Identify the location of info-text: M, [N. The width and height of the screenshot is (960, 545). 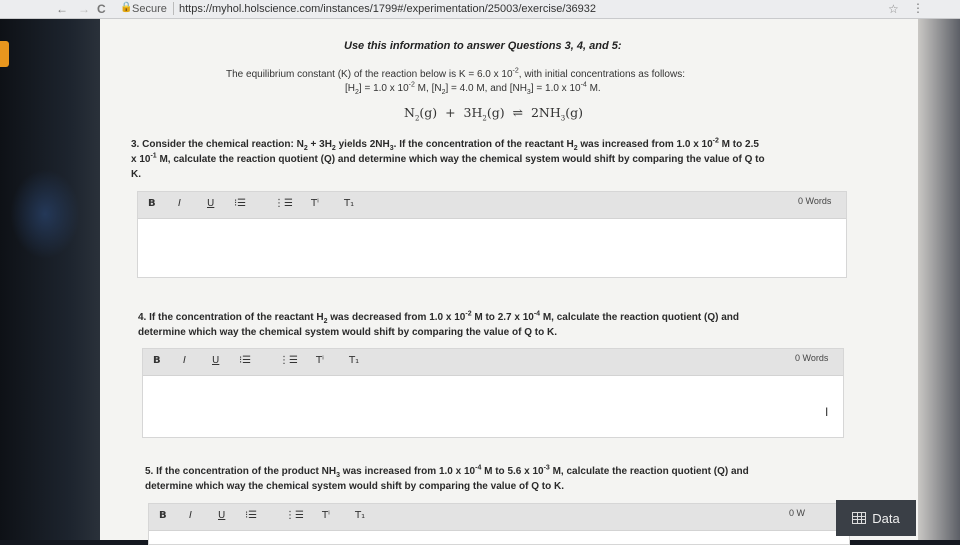
(428, 88).